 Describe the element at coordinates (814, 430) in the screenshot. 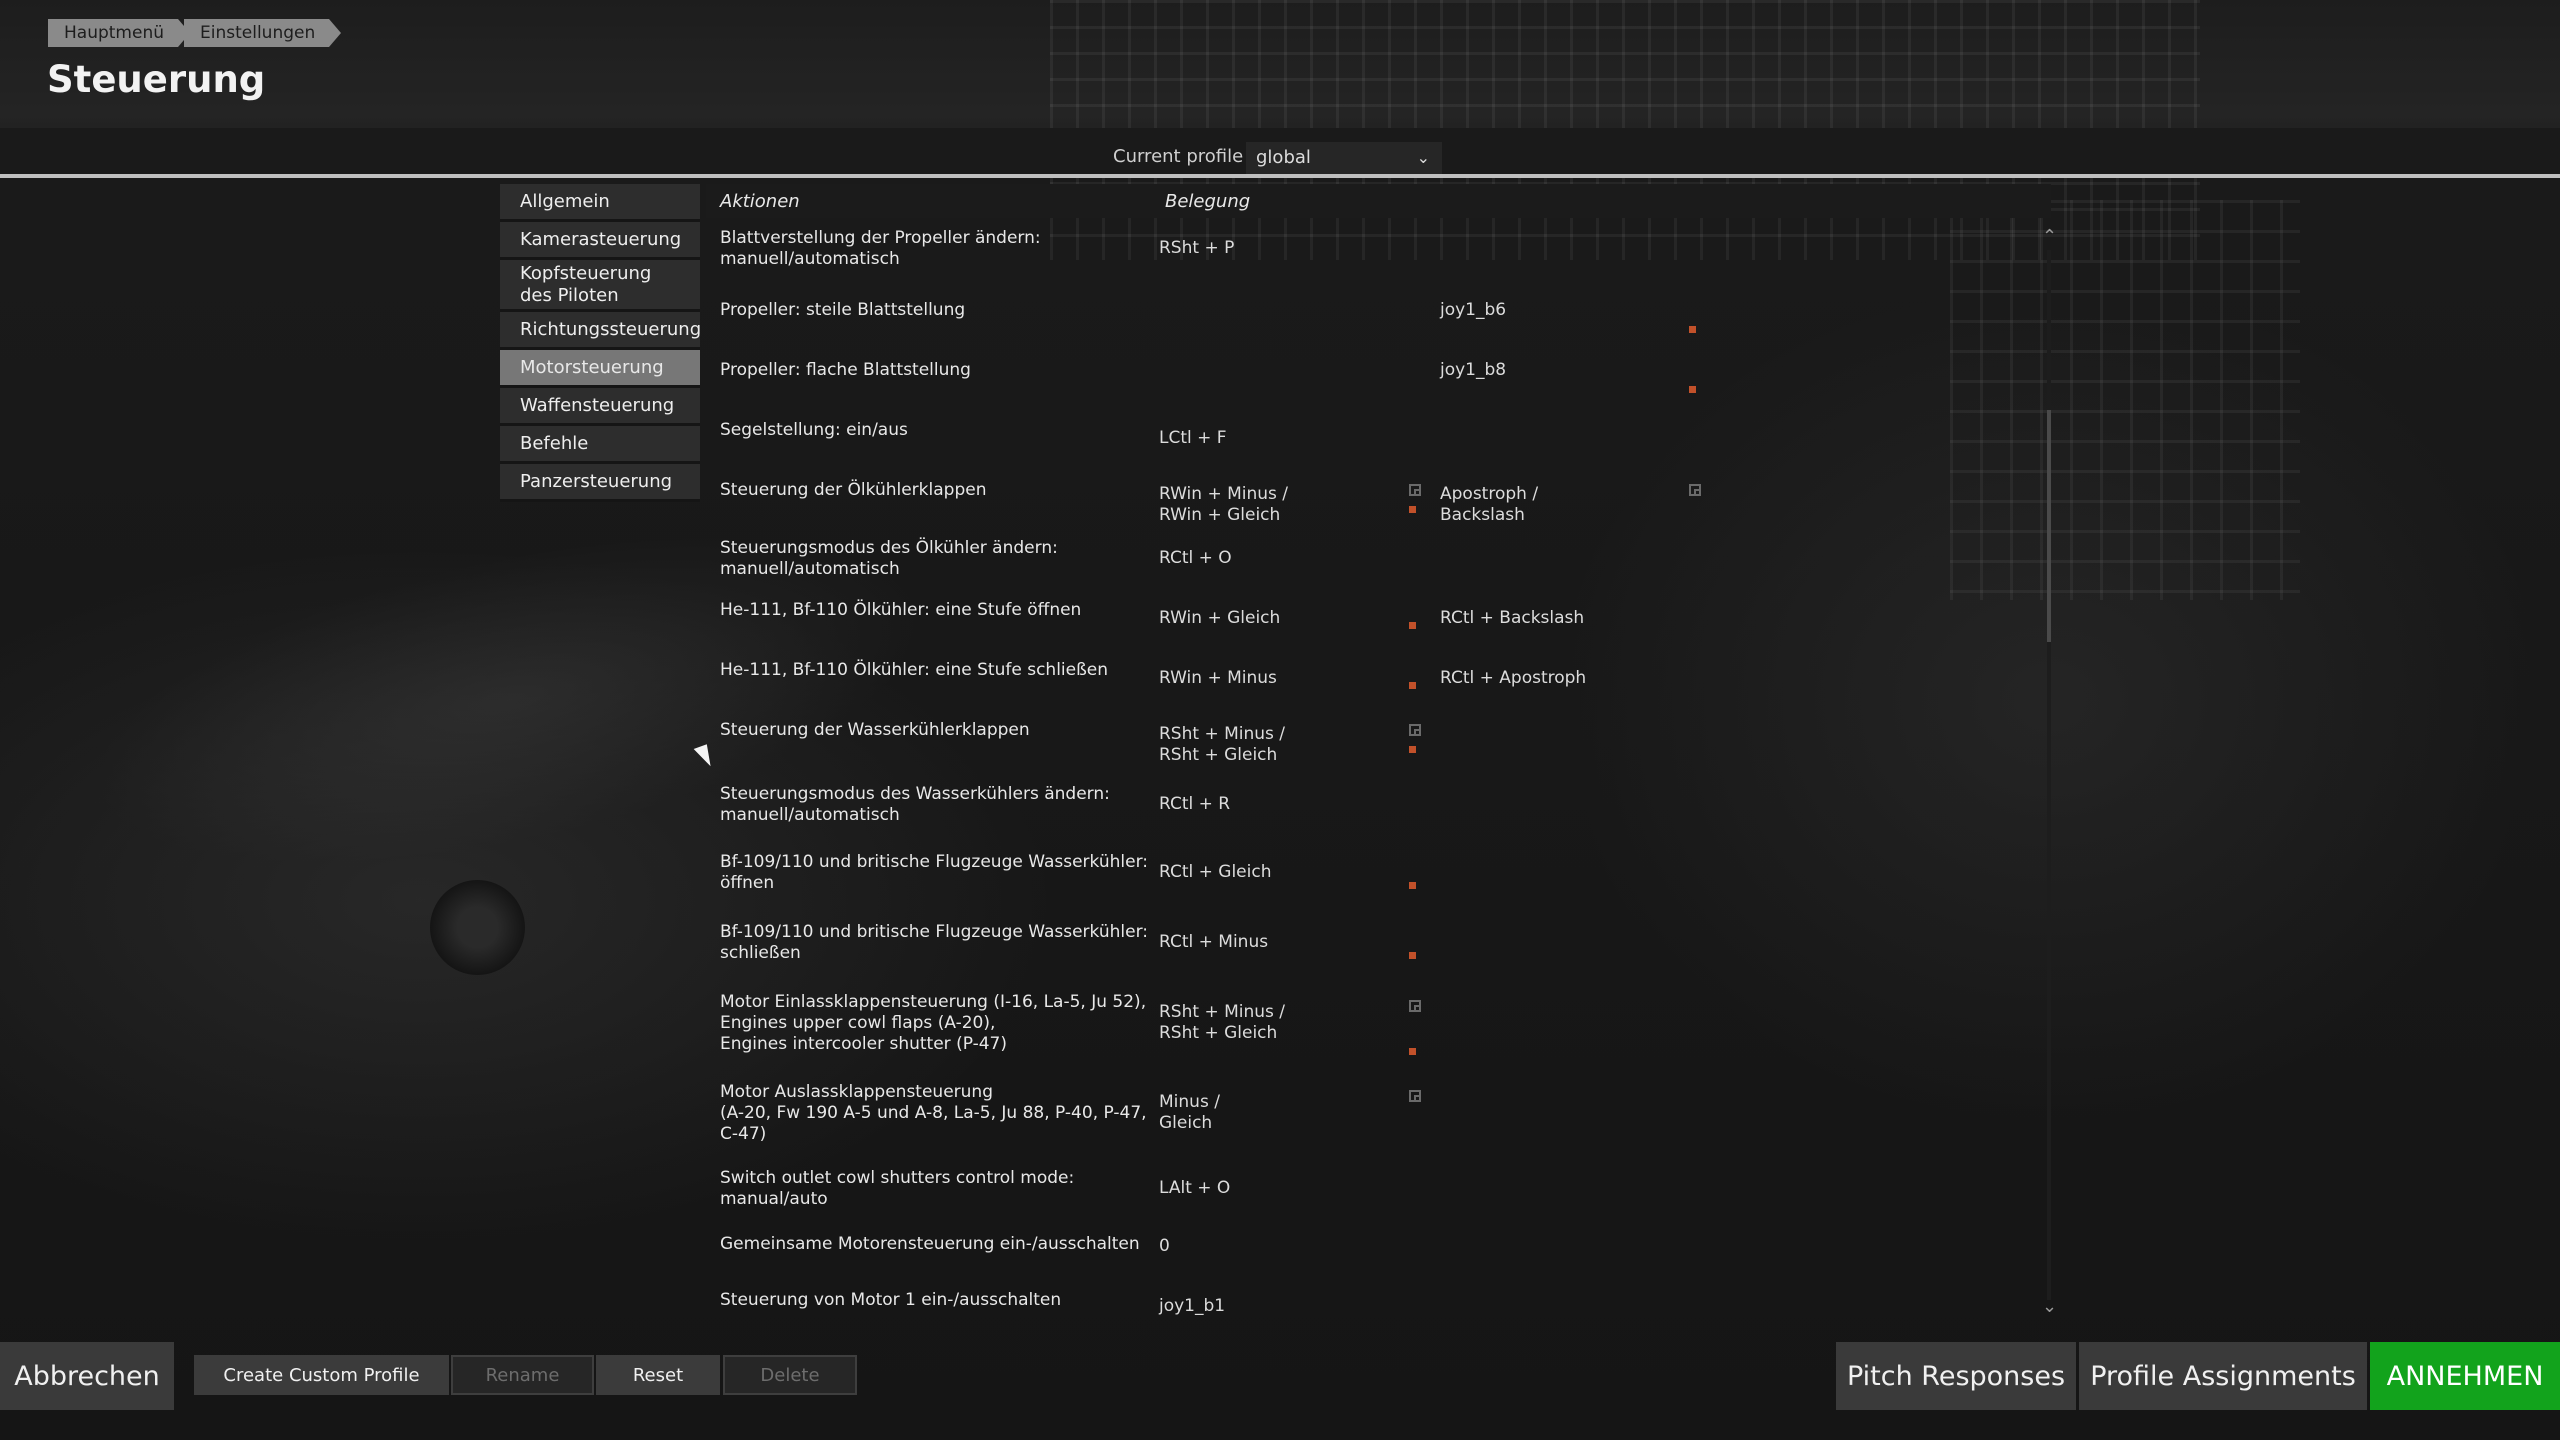

I see `action-label: Segelstellung: ein/aus` at that location.